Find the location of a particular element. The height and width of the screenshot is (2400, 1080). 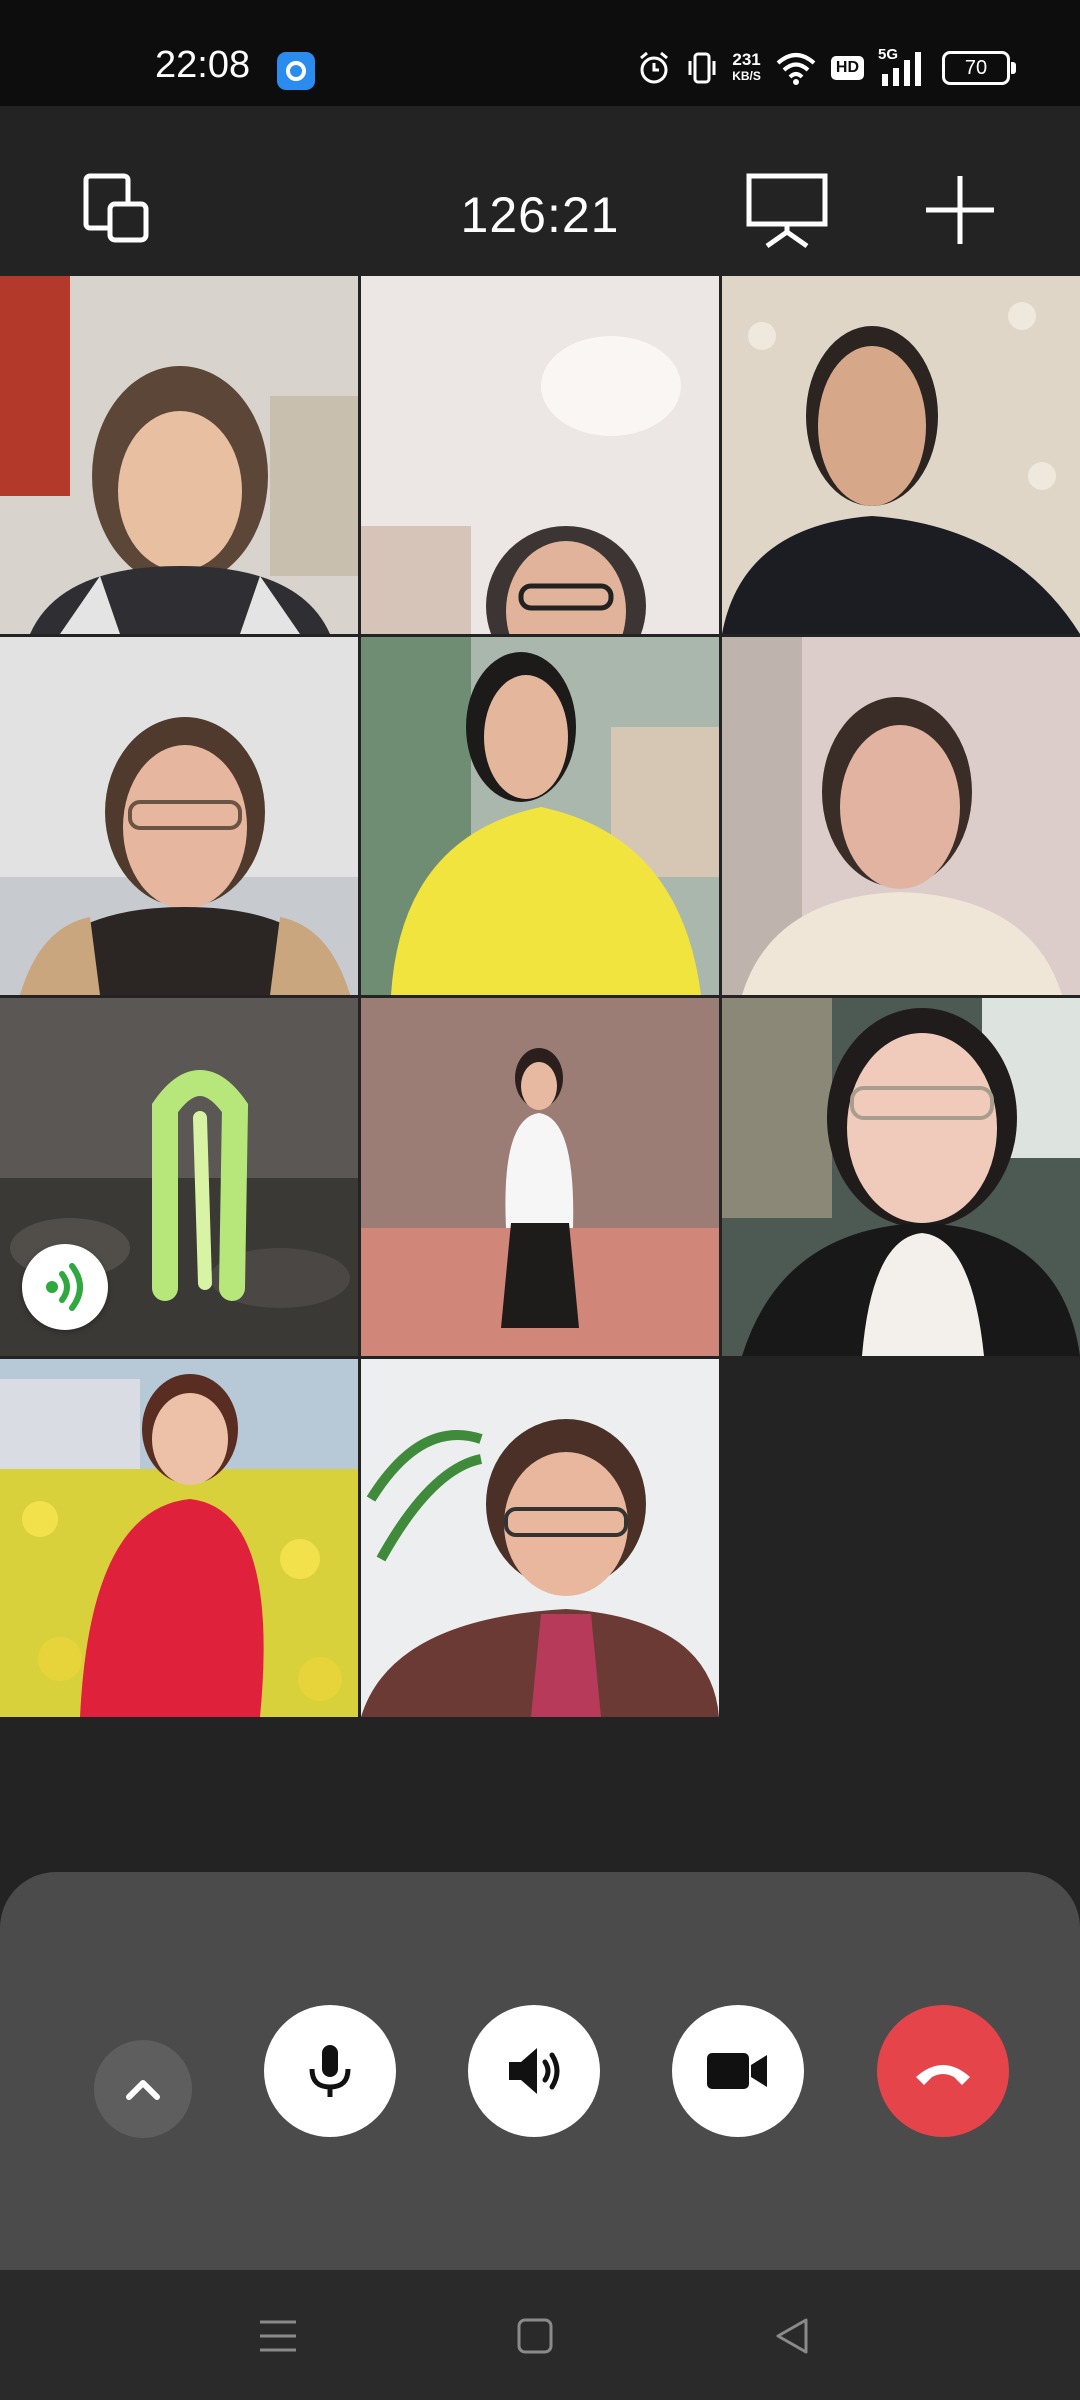

wifi-icon is located at coordinates (796, 69).